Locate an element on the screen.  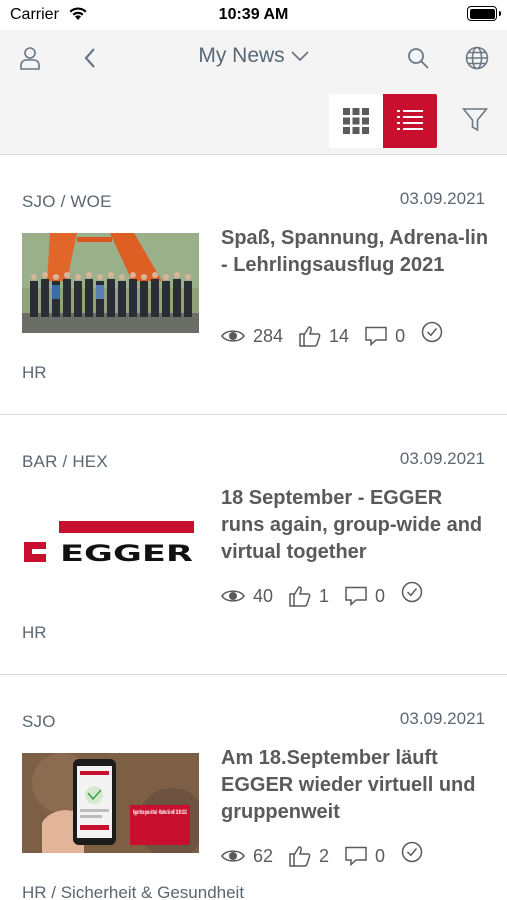
view-toggle is located at coordinates (383, 121).